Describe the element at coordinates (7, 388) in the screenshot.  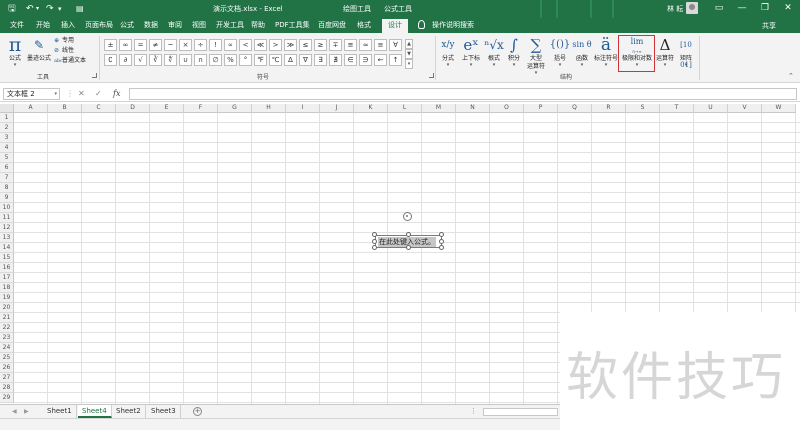
I see `row-header: 28` at that location.